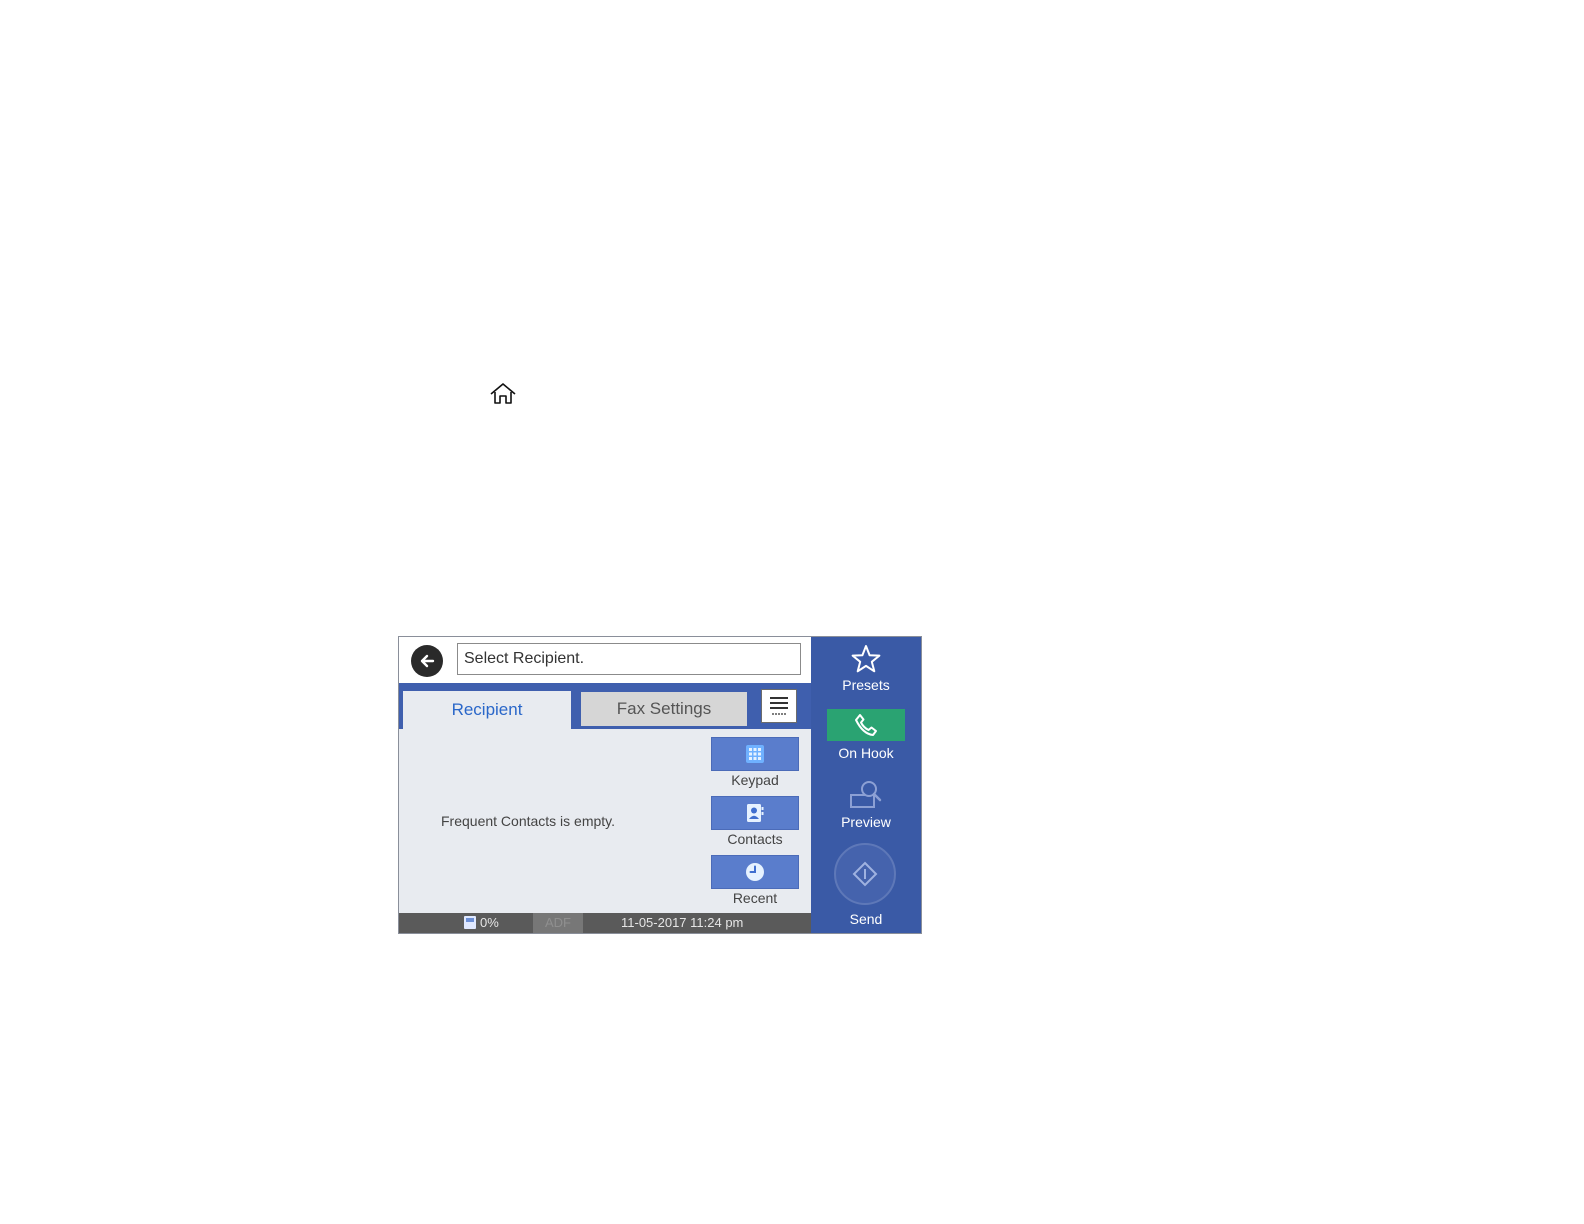 The width and height of the screenshot is (1584, 1224). I want to click on send-button, so click(865, 874).